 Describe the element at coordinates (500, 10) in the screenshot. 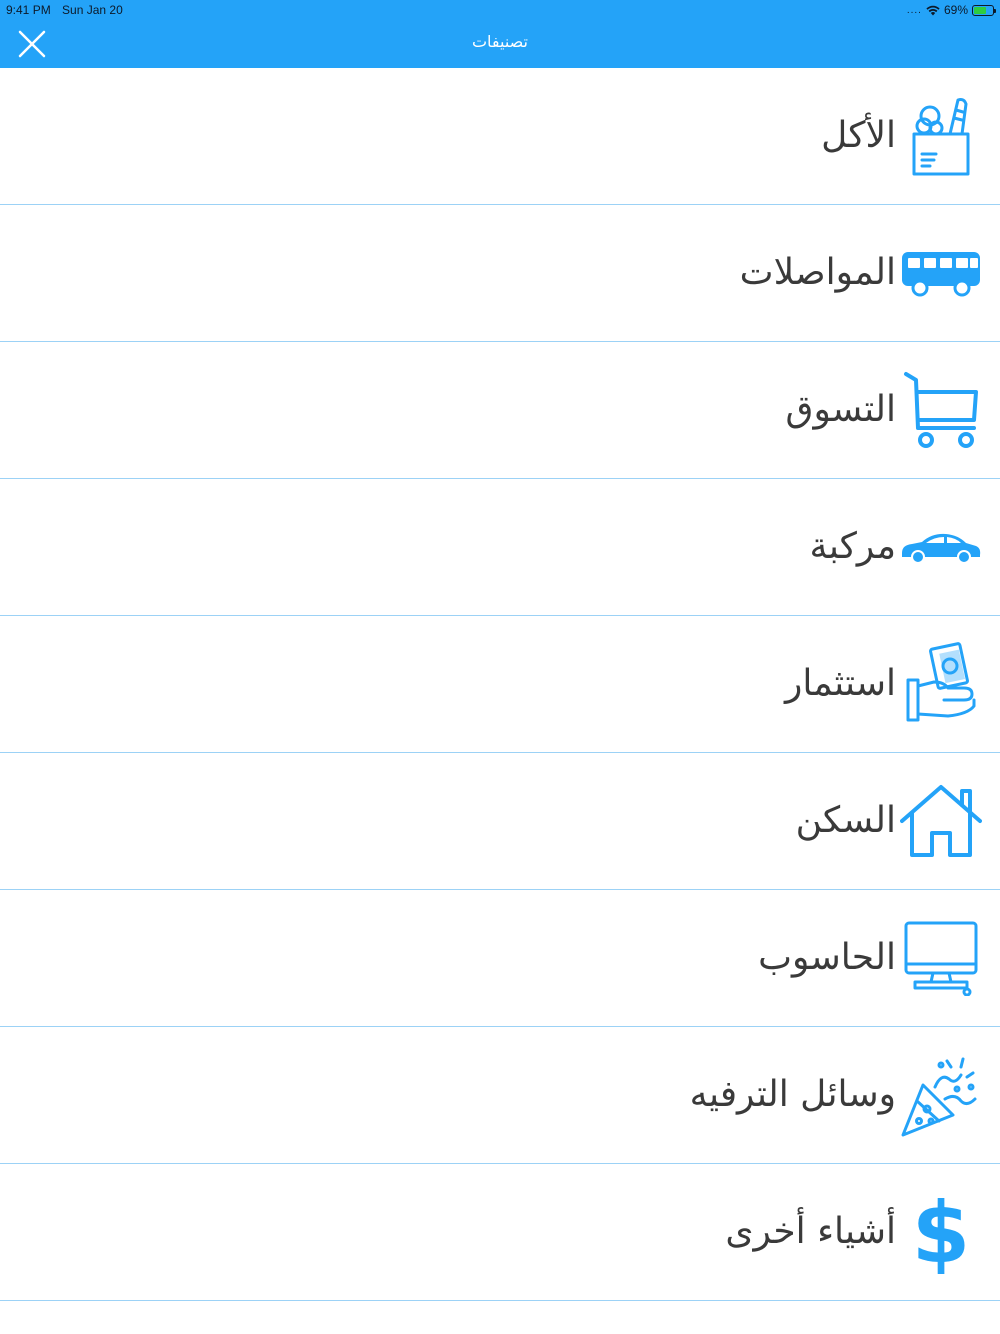

I see `status-bar: 9:41 PM Sun Jan 20 .... 69%` at that location.